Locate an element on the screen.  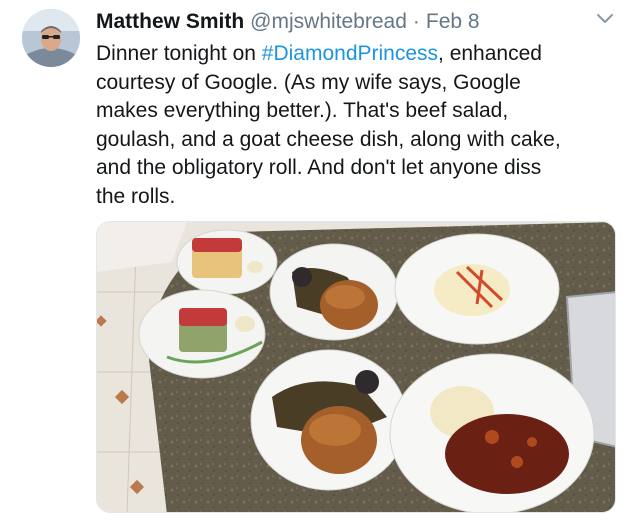
tweet-text-line: the rolls. is located at coordinates (136, 196).